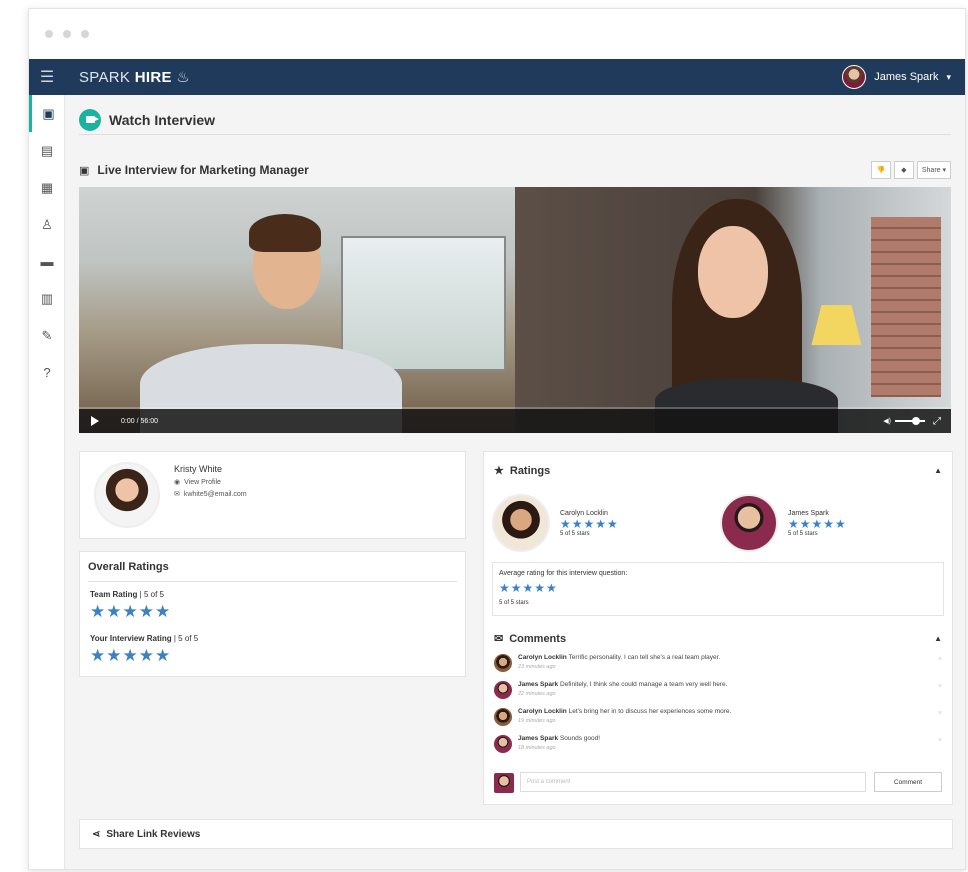 This screenshot has height=872, width=968. What do you see at coordinates (47, 261) in the screenshot?
I see `folder-icon: ▬` at bounding box center [47, 261].